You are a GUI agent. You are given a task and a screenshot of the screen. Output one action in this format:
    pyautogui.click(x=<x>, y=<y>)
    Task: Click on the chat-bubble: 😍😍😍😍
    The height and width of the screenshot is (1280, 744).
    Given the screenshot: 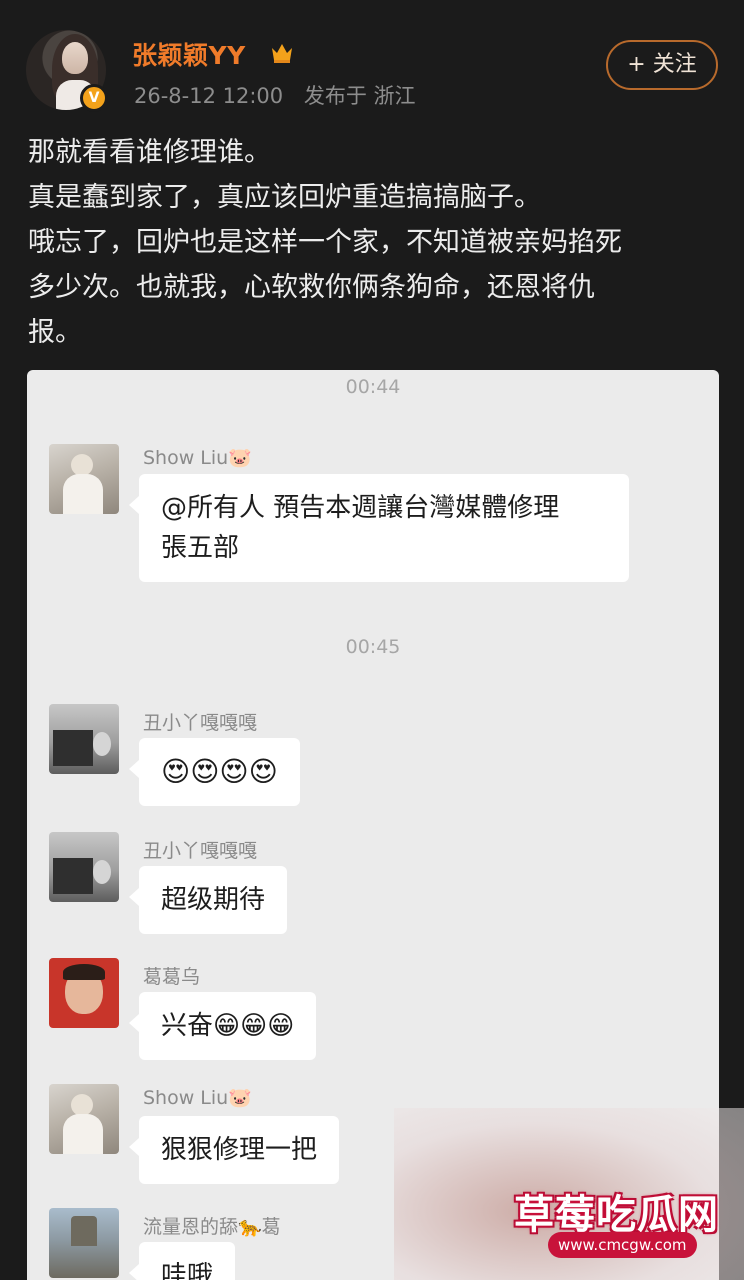 What is the action you would take?
    pyautogui.click(x=214, y=772)
    